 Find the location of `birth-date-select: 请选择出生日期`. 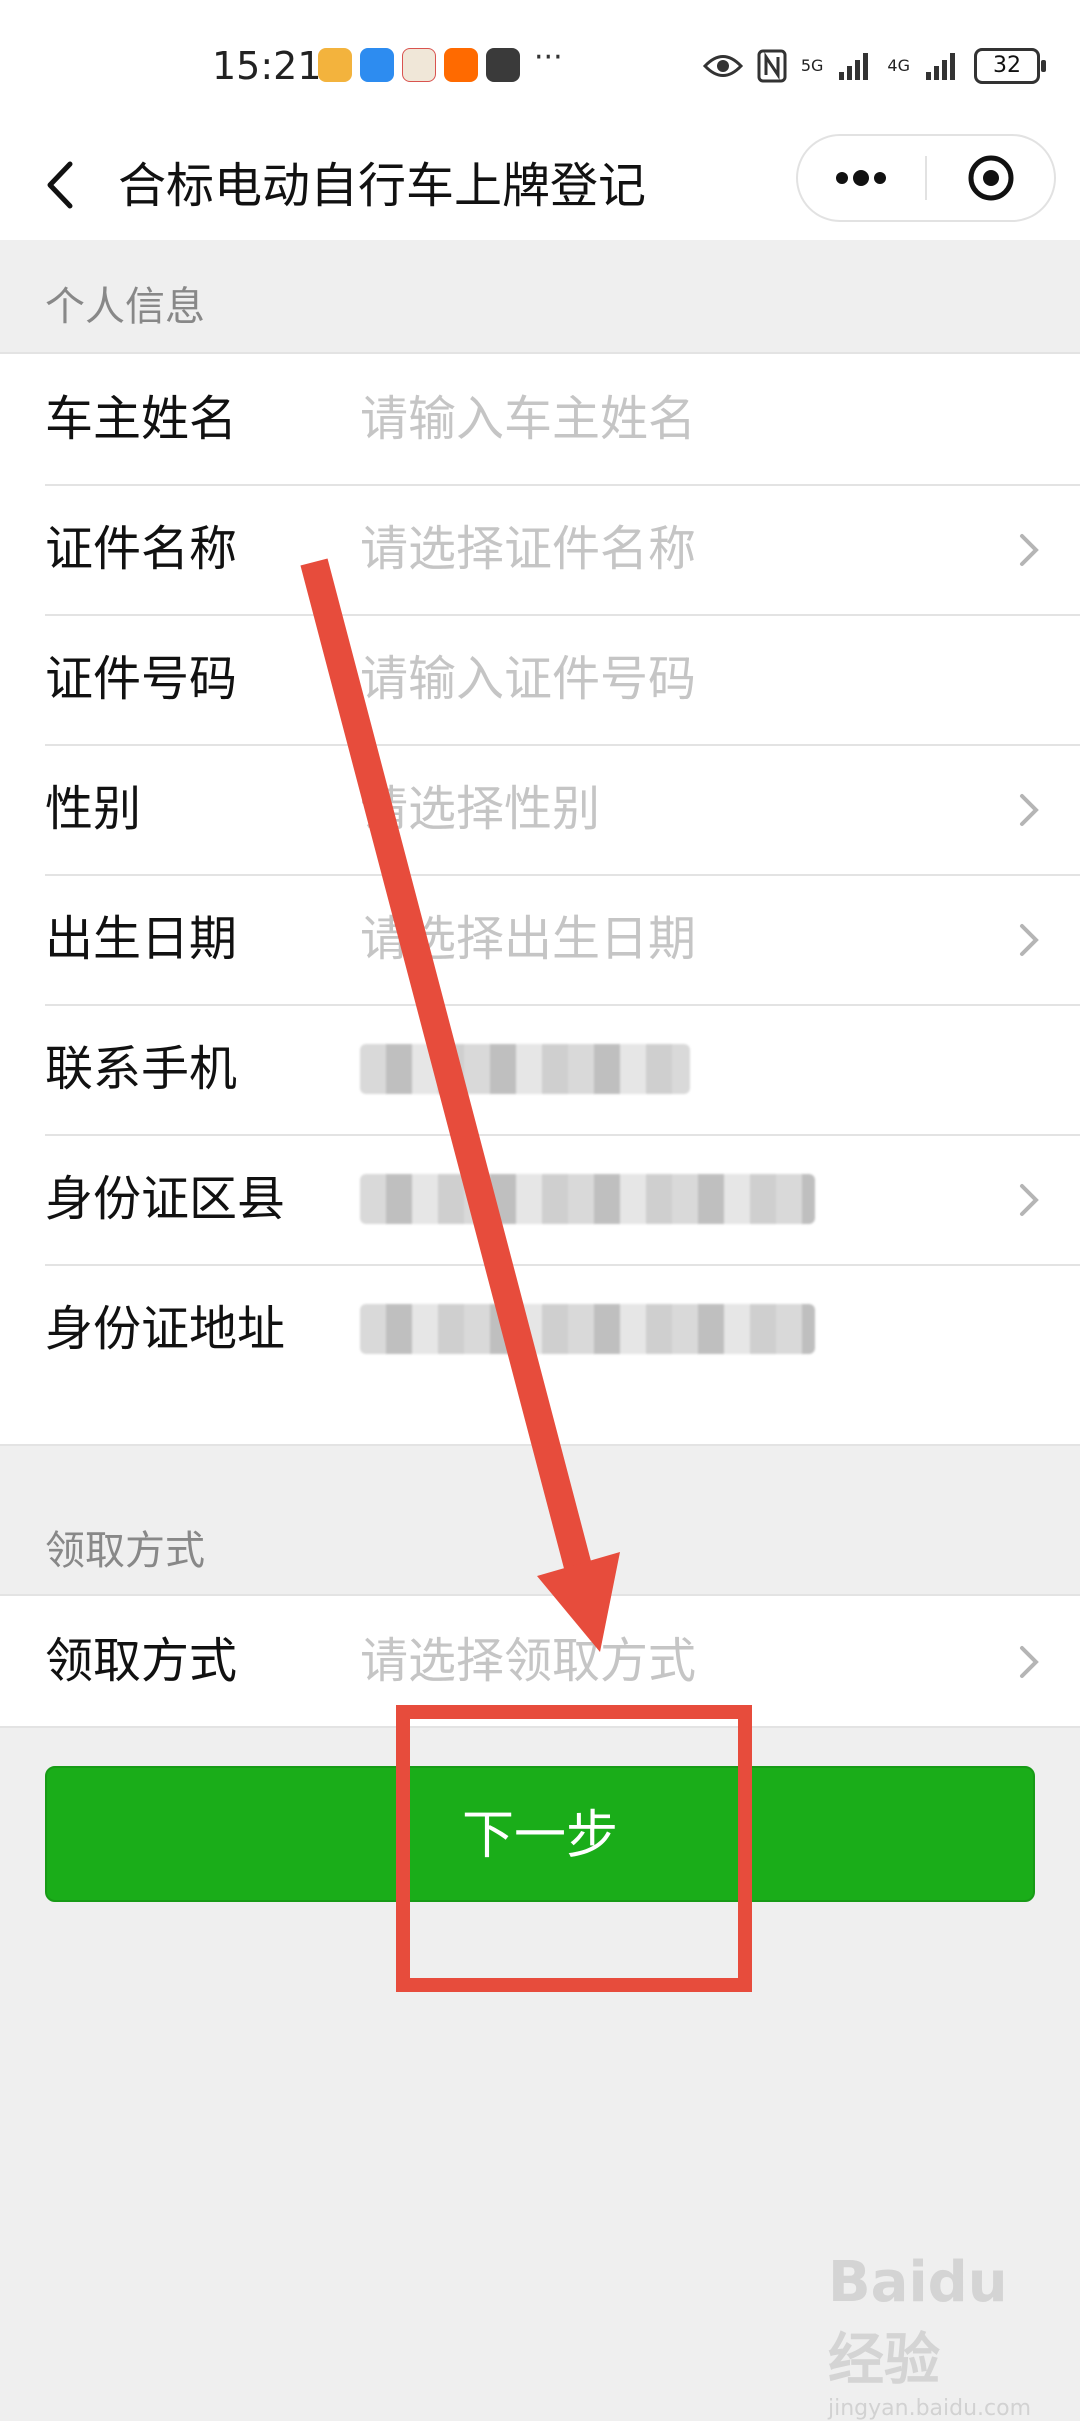

birth-date-select: 请选择出生日期 is located at coordinates (528, 939).